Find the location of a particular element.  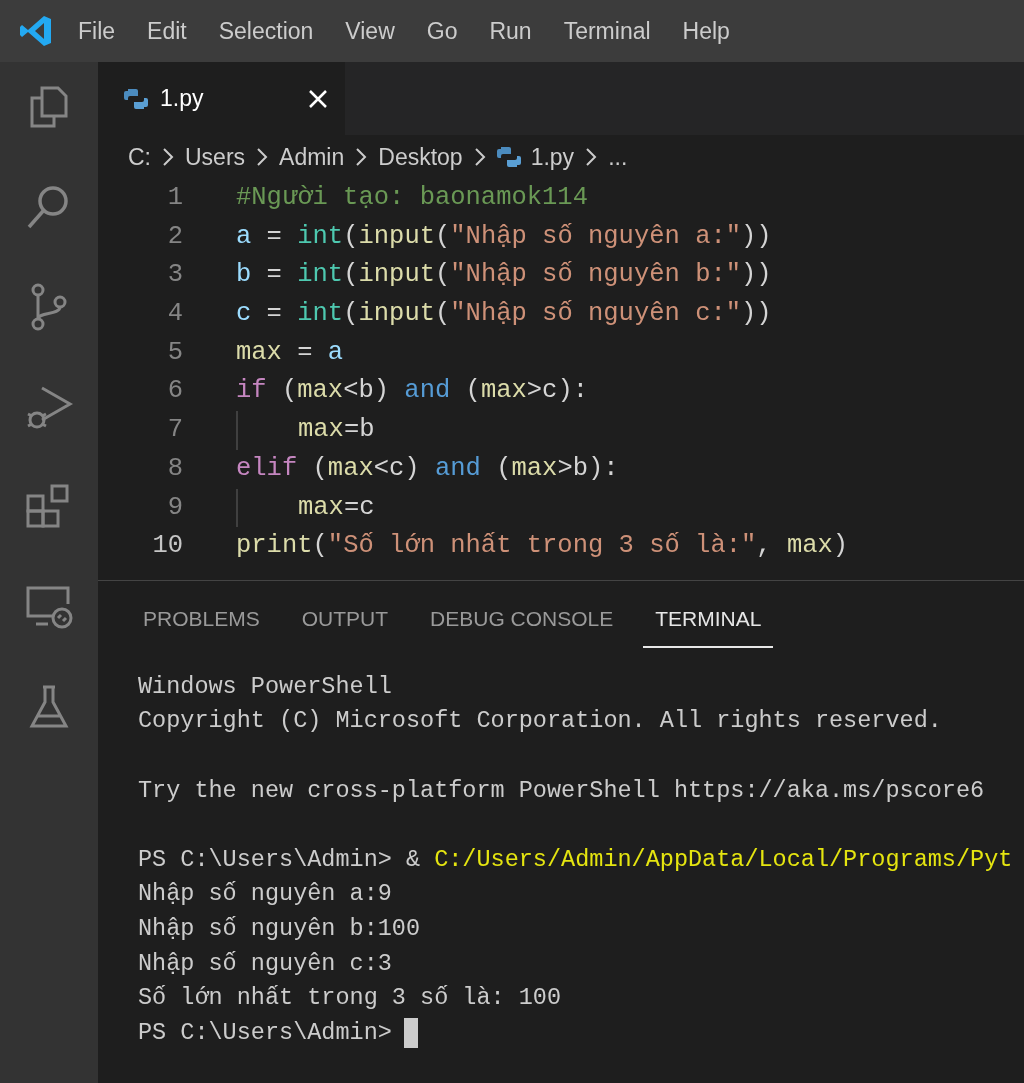

editor-tab: 1.py is located at coordinates (222, 98).